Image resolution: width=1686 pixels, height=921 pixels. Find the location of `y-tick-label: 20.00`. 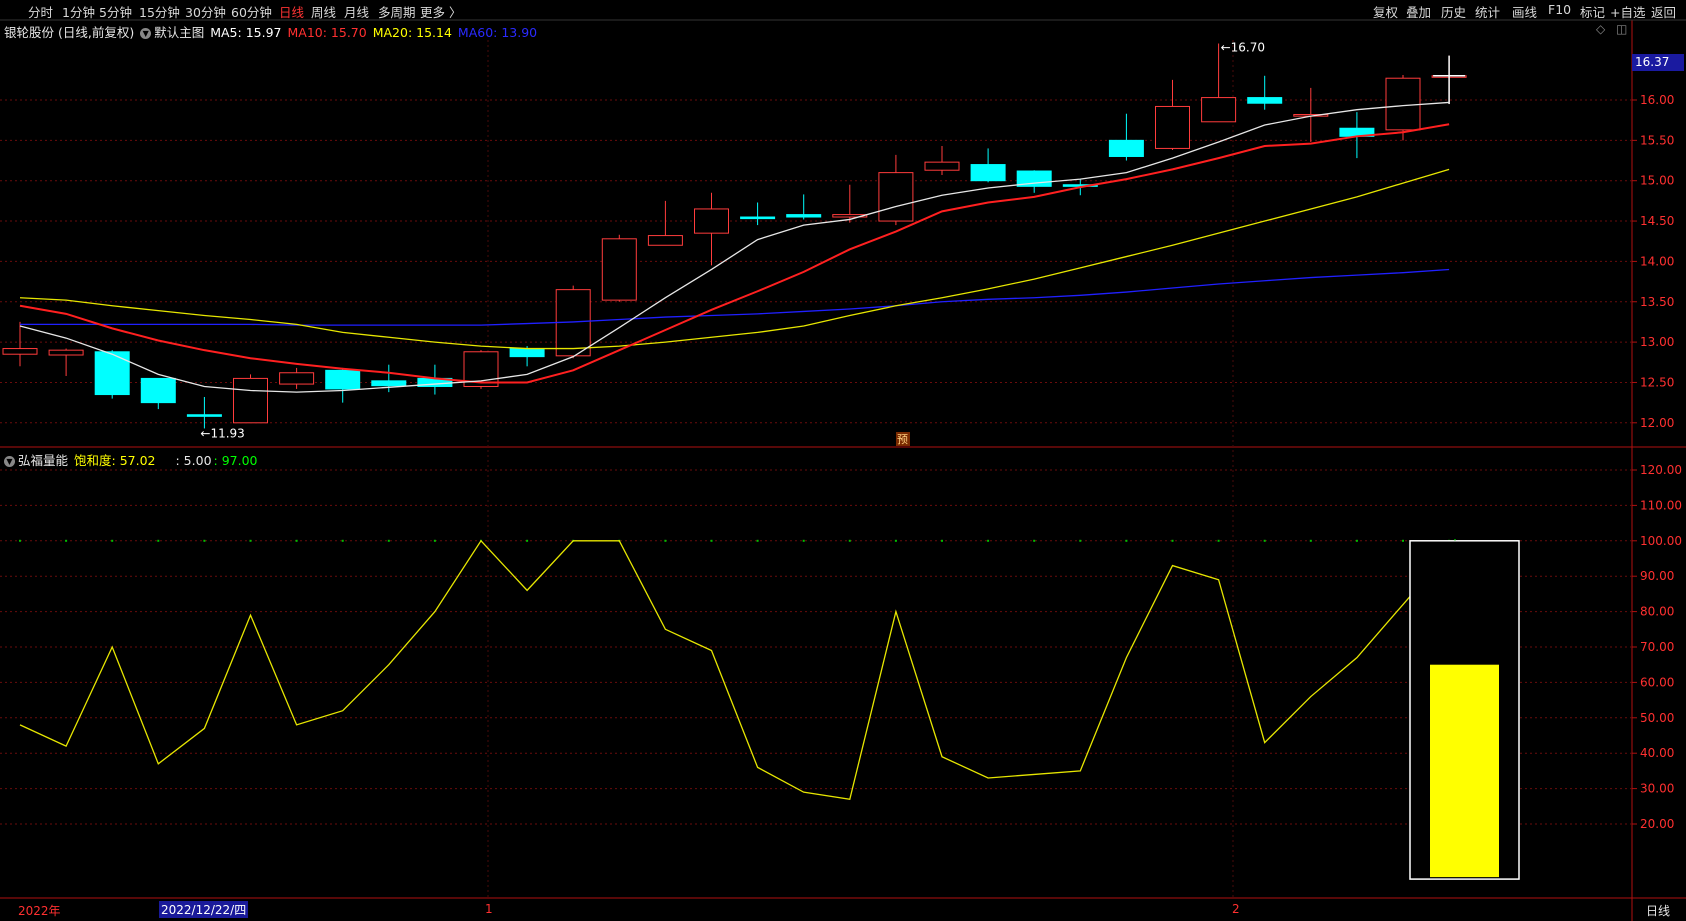

y-tick-label: 20.00 is located at coordinates (1657, 824).